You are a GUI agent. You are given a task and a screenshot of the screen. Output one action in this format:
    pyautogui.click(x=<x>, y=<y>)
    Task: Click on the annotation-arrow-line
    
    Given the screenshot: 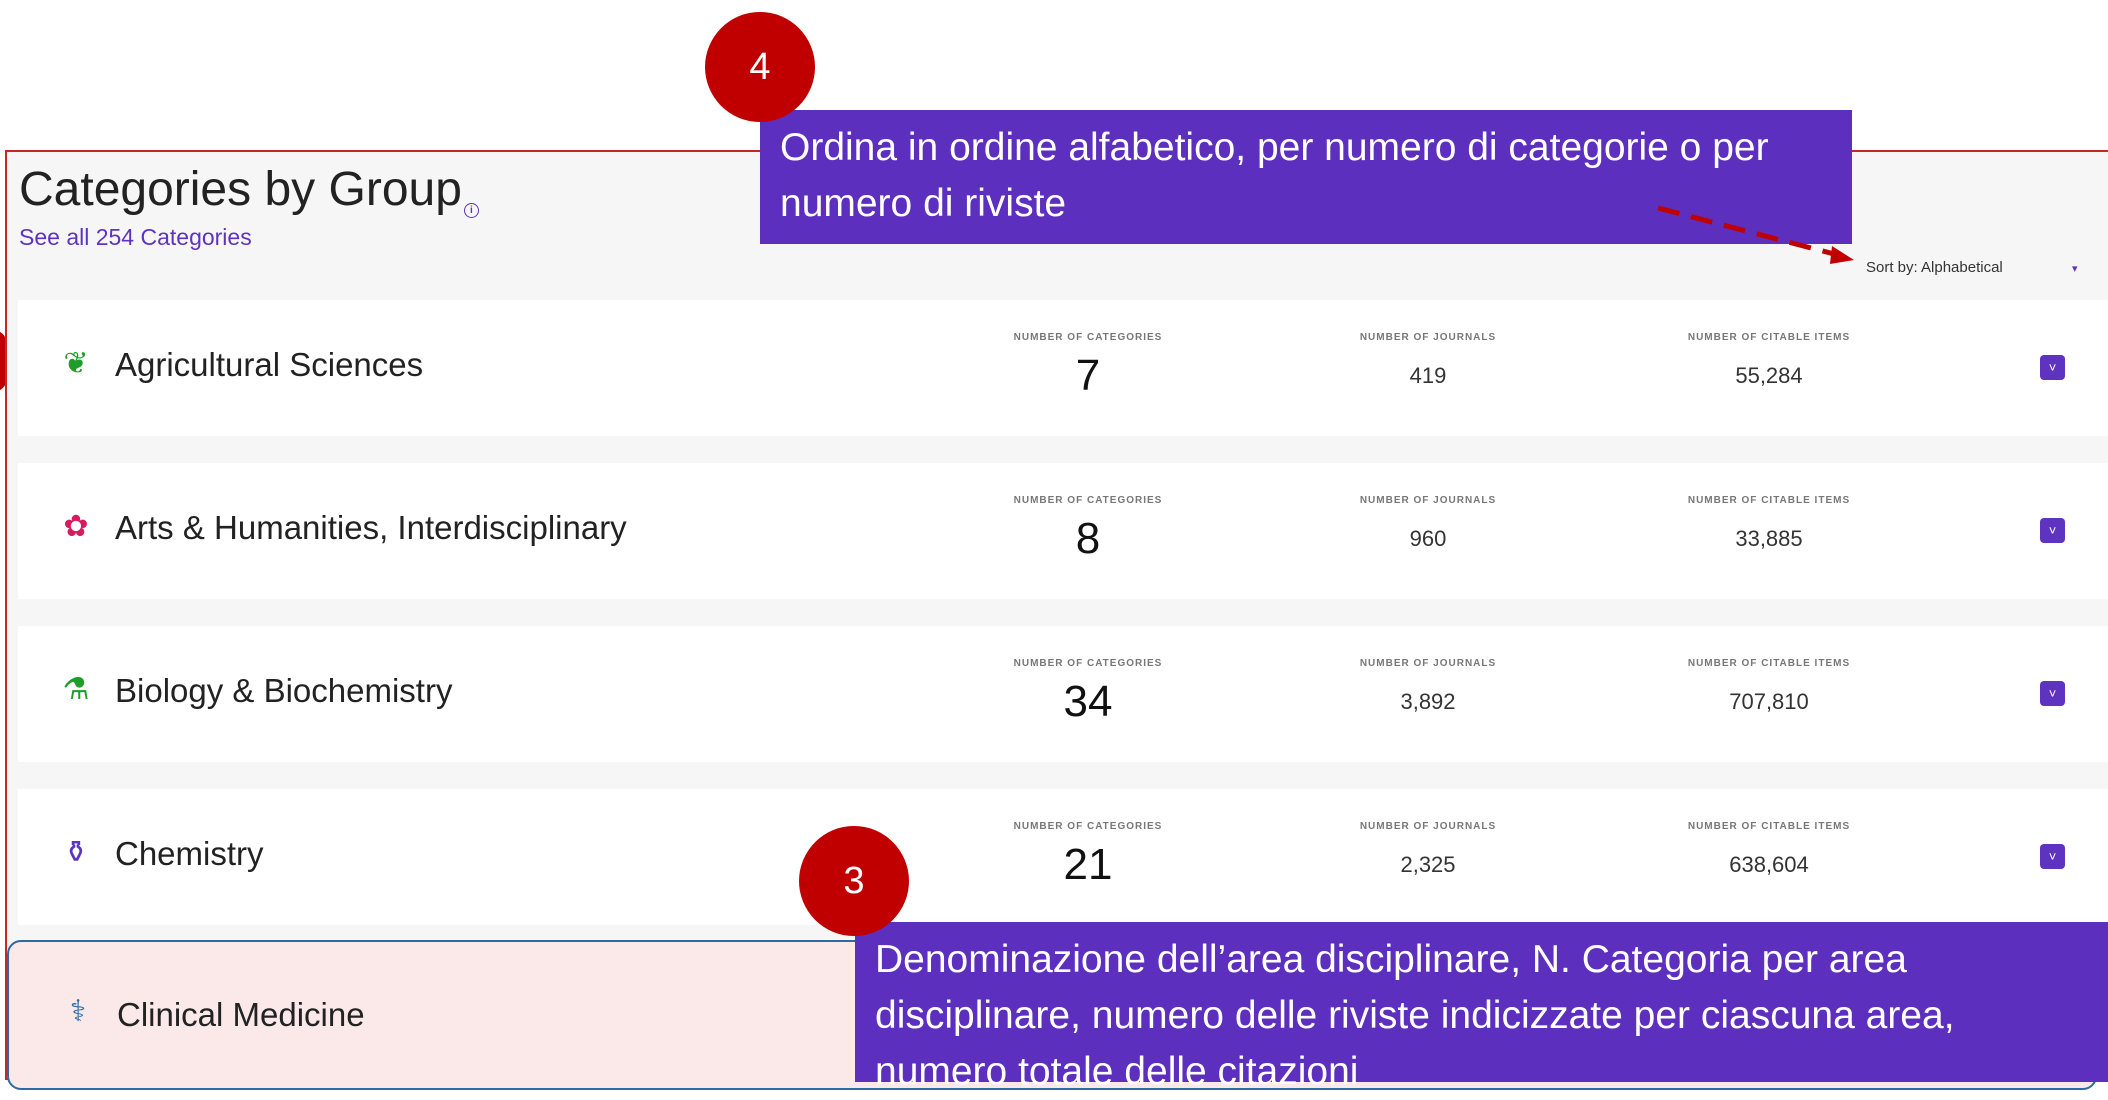 What is the action you would take?
    pyautogui.click(x=1748, y=231)
    